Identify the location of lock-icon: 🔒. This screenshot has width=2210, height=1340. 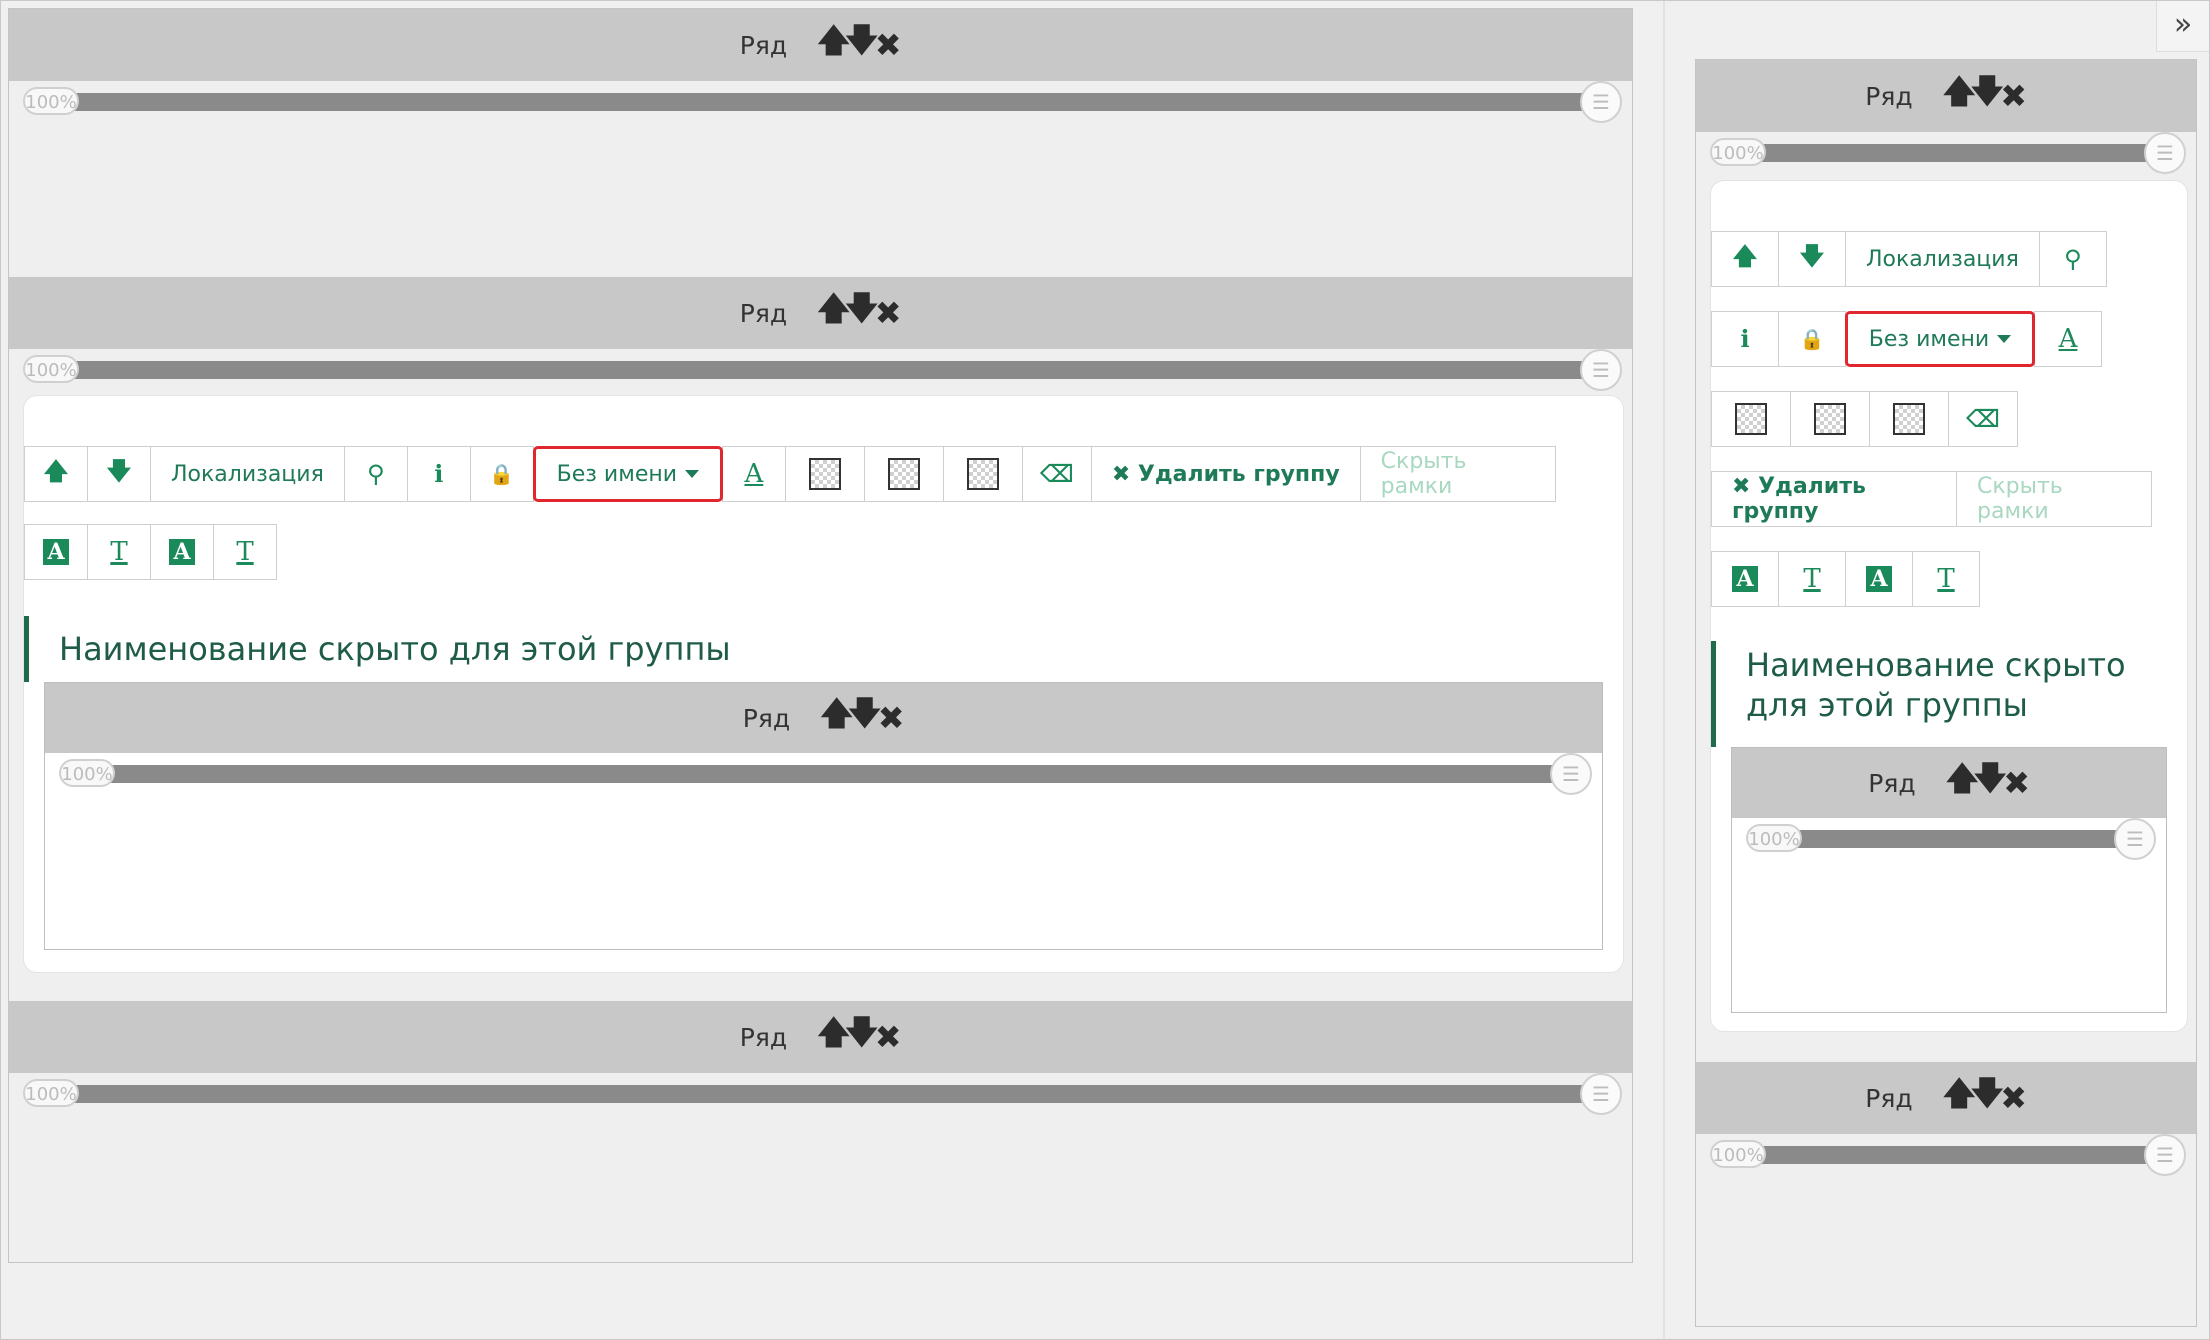
(502, 474).